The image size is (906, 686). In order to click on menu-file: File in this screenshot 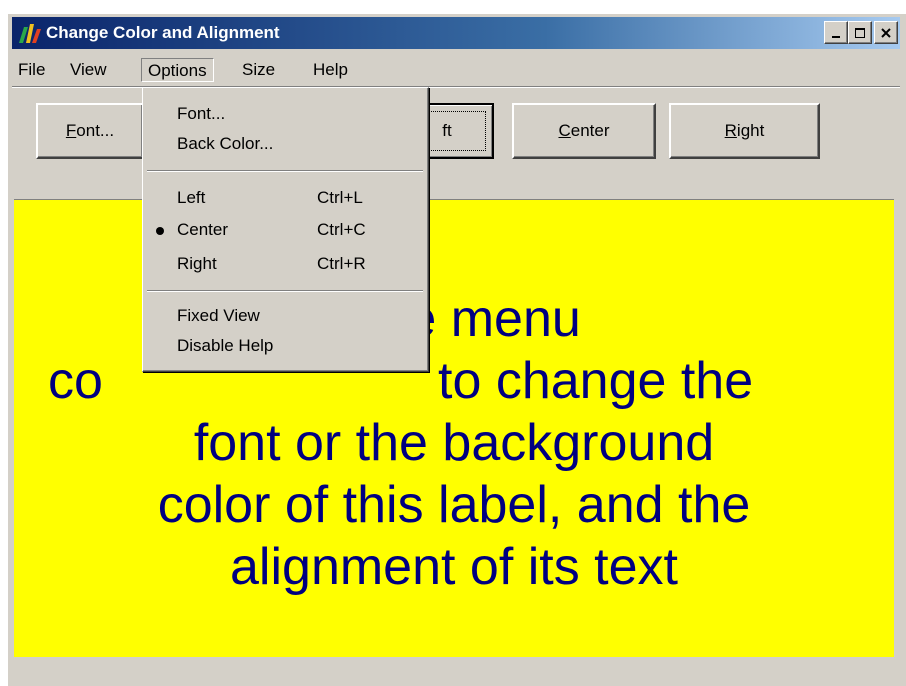, I will do `click(31, 70)`.